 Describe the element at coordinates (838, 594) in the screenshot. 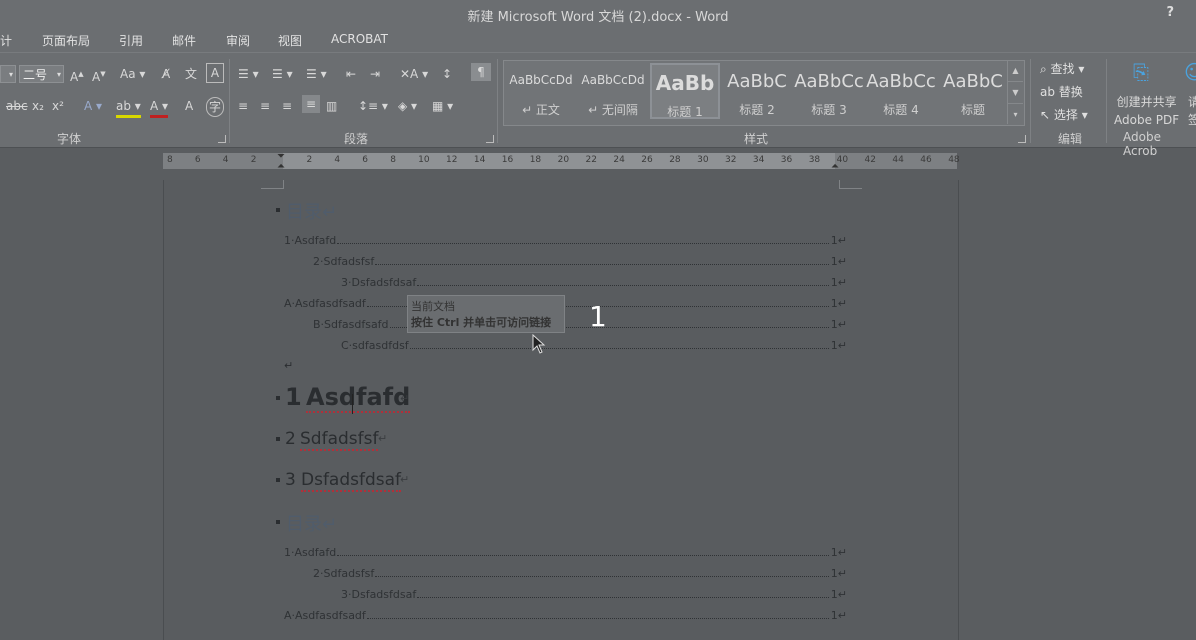

I see `toc-page-number: 1↵` at that location.